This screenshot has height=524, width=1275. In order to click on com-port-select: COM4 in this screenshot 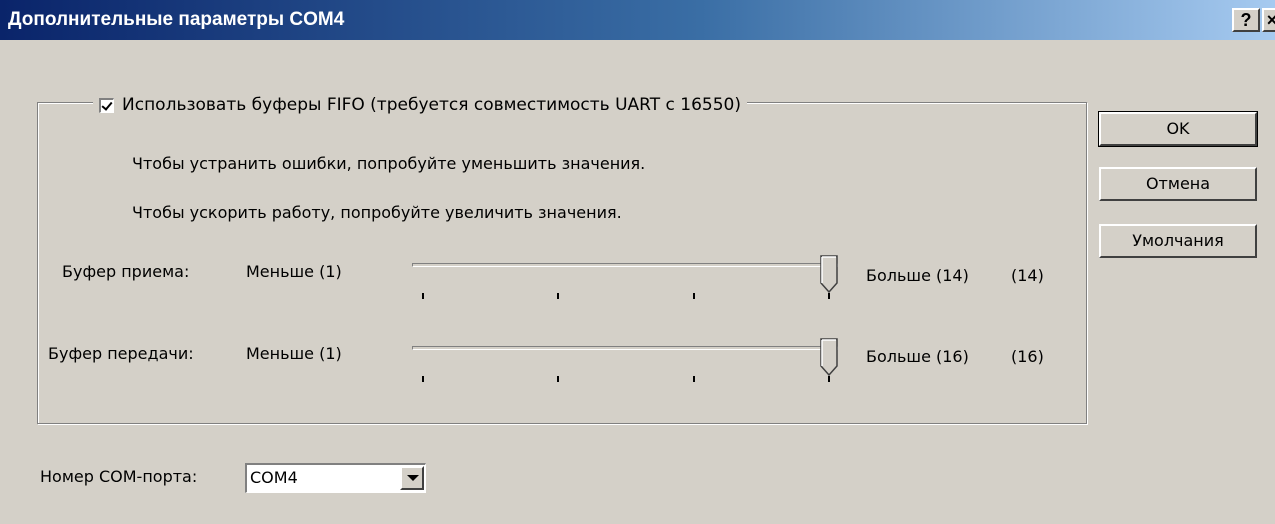, I will do `click(335, 478)`.